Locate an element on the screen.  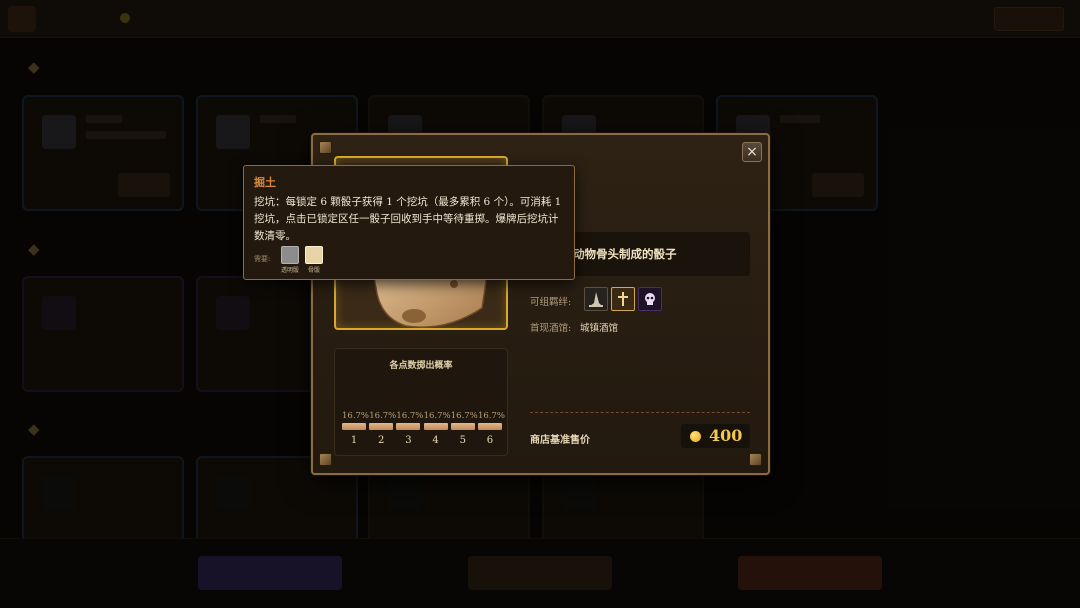
coin-icon is located at coordinates (695, 436).